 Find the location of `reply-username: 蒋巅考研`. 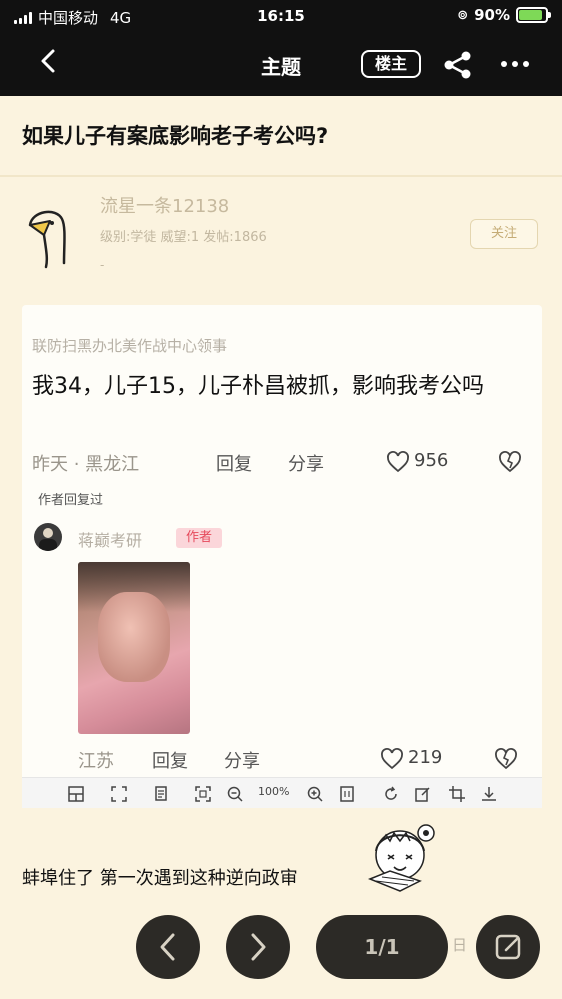

reply-username: 蒋巅考研 is located at coordinates (110, 540).